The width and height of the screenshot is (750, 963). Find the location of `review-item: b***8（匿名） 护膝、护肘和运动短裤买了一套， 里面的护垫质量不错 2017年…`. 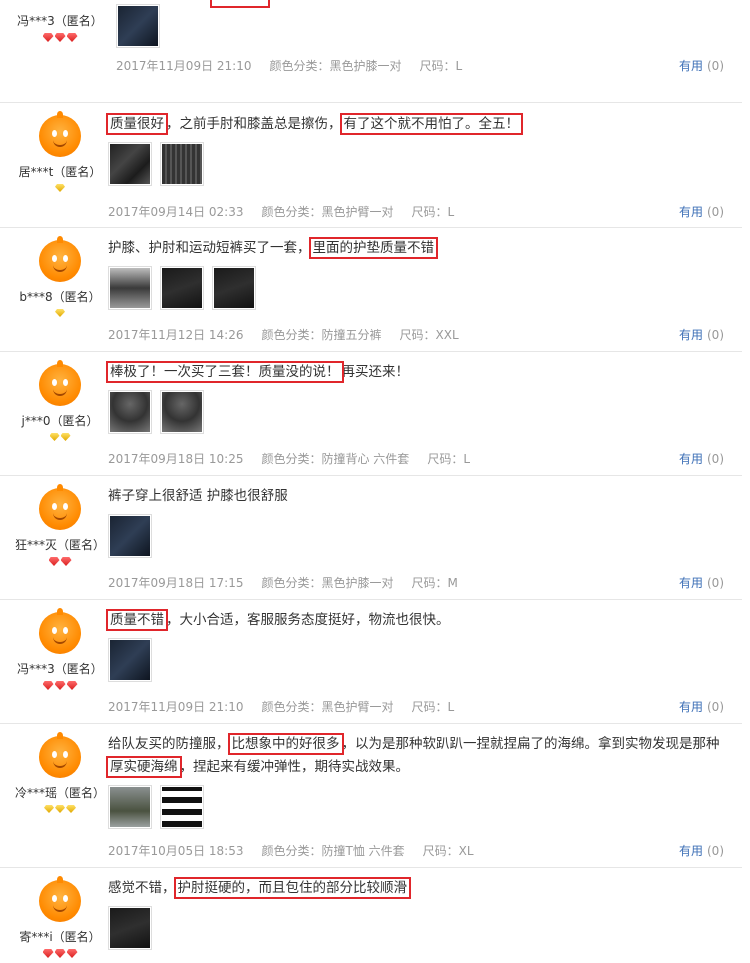

review-item: b***8（匿名） 护膝、护肘和运动短裤买了一套， 里面的护垫质量不错 2017年… is located at coordinates (371, 290).